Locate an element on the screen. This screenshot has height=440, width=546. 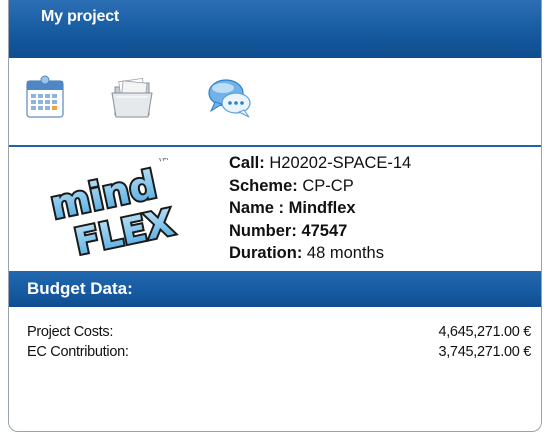
budget-row-ec-contribution: EC Contribution: 3,745,271.00 € is located at coordinates (275, 354).